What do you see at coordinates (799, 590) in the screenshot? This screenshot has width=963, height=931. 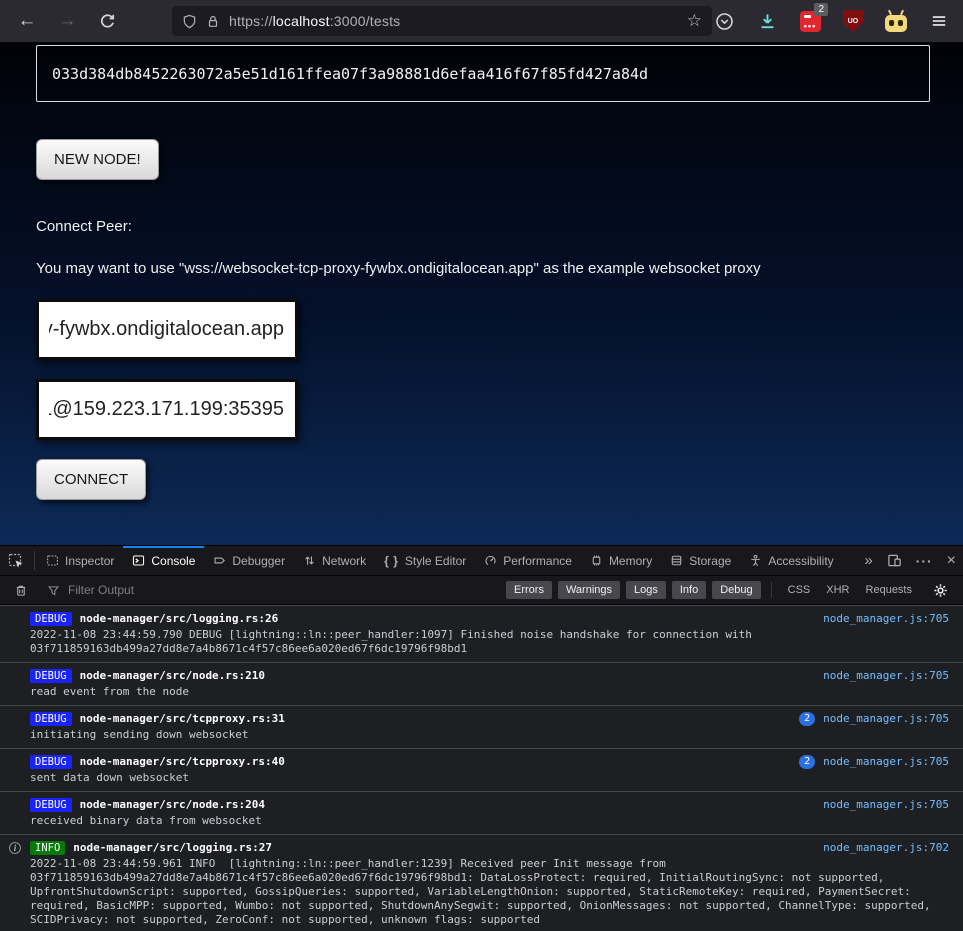 I see `filter-category-css: CSS` at bounding box center [799, 590].